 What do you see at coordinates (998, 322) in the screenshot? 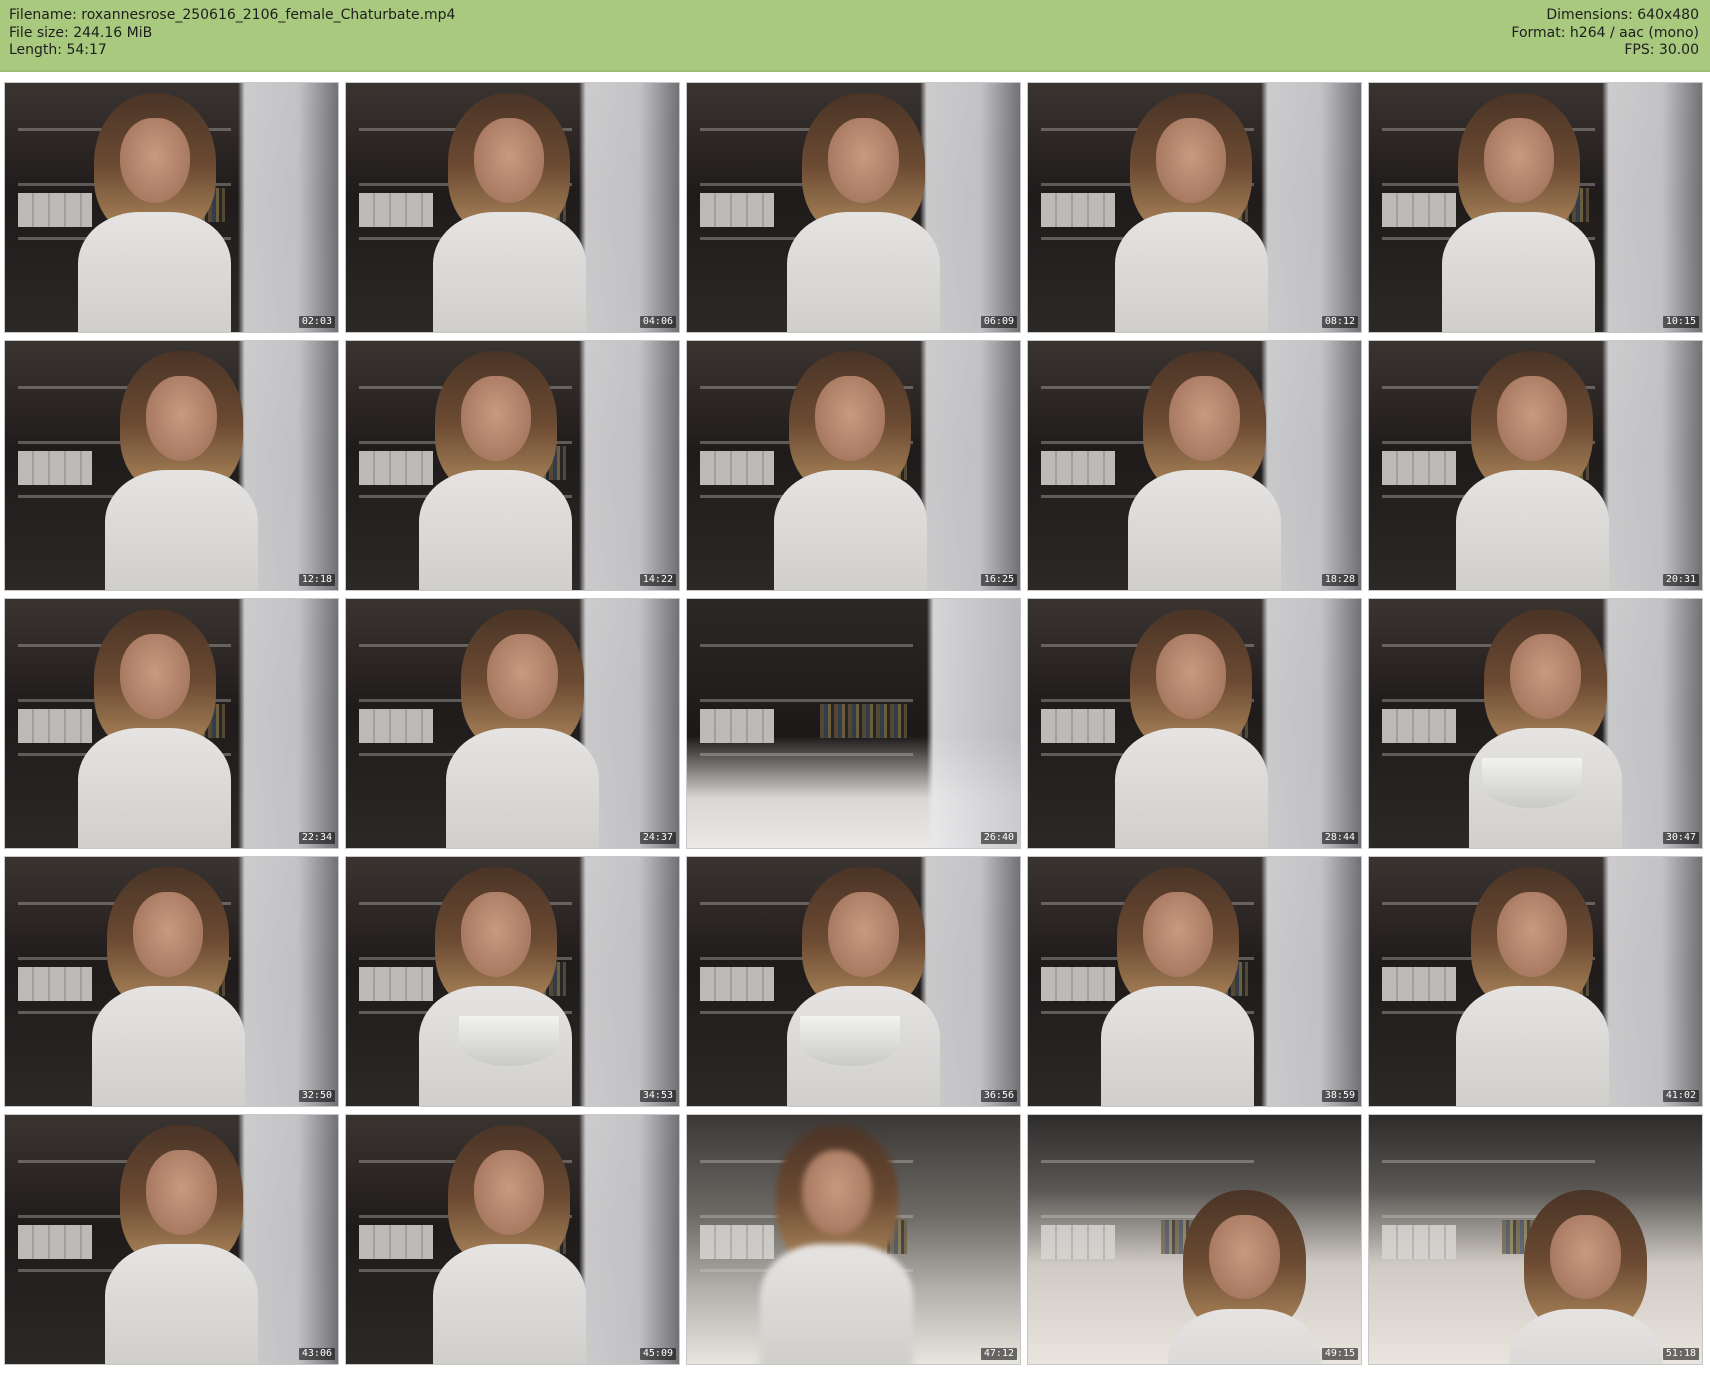
I see `frame-timestamp: 06:09` at bounding box center [998, 322].